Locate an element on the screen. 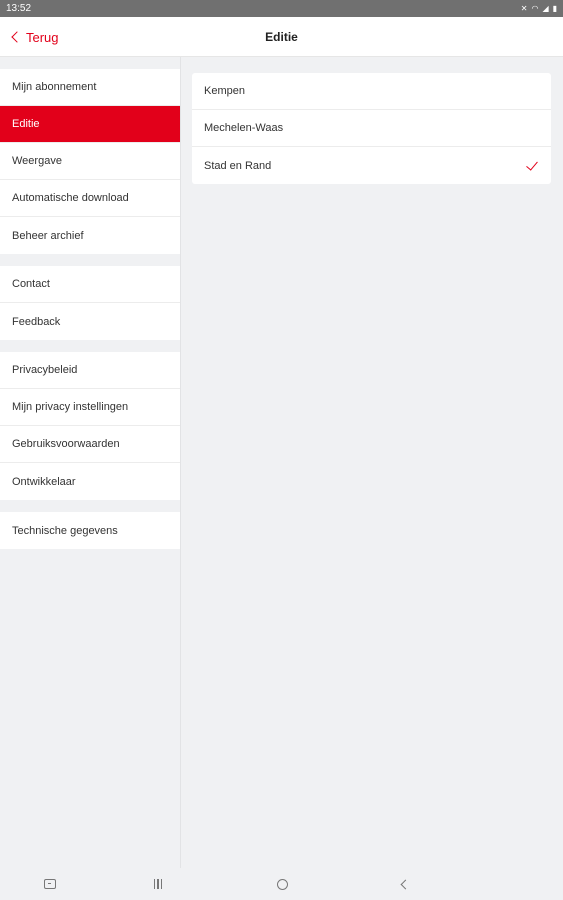 Image resolution: width=563 pixels, height=900 pixels. chevron-left-icon is located at coordinates (17, 37).